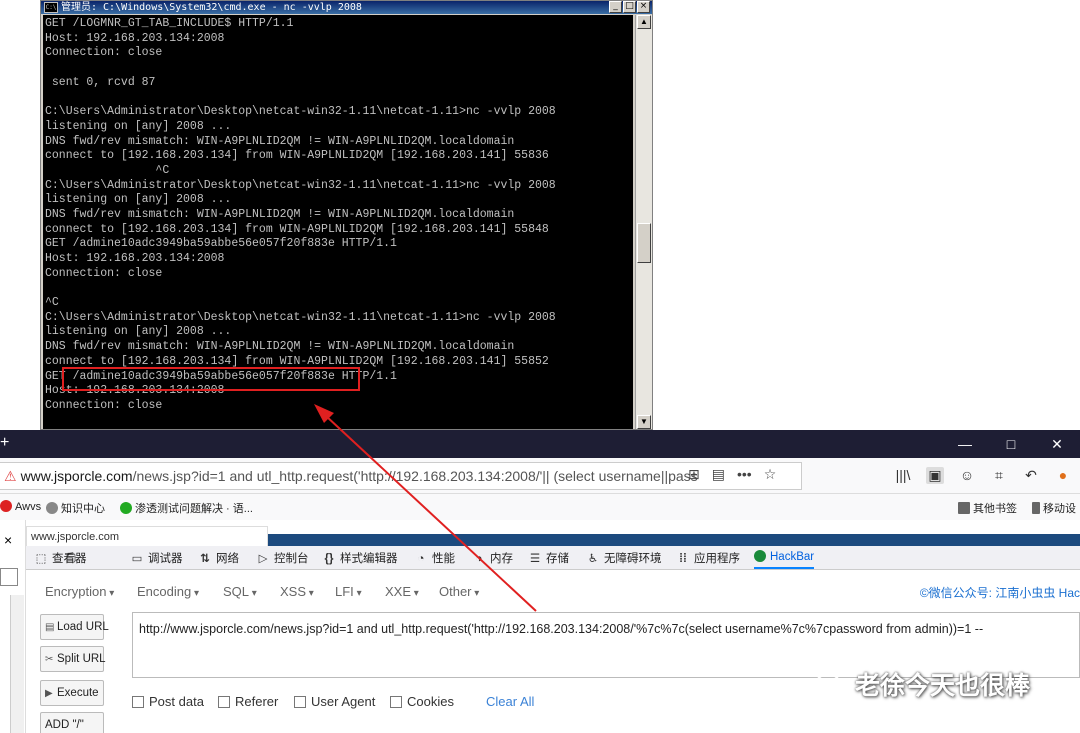 This screenshot has height=733, width=1080. I want to click on watermark: 老徐今天也很棒, so click(922, 684).